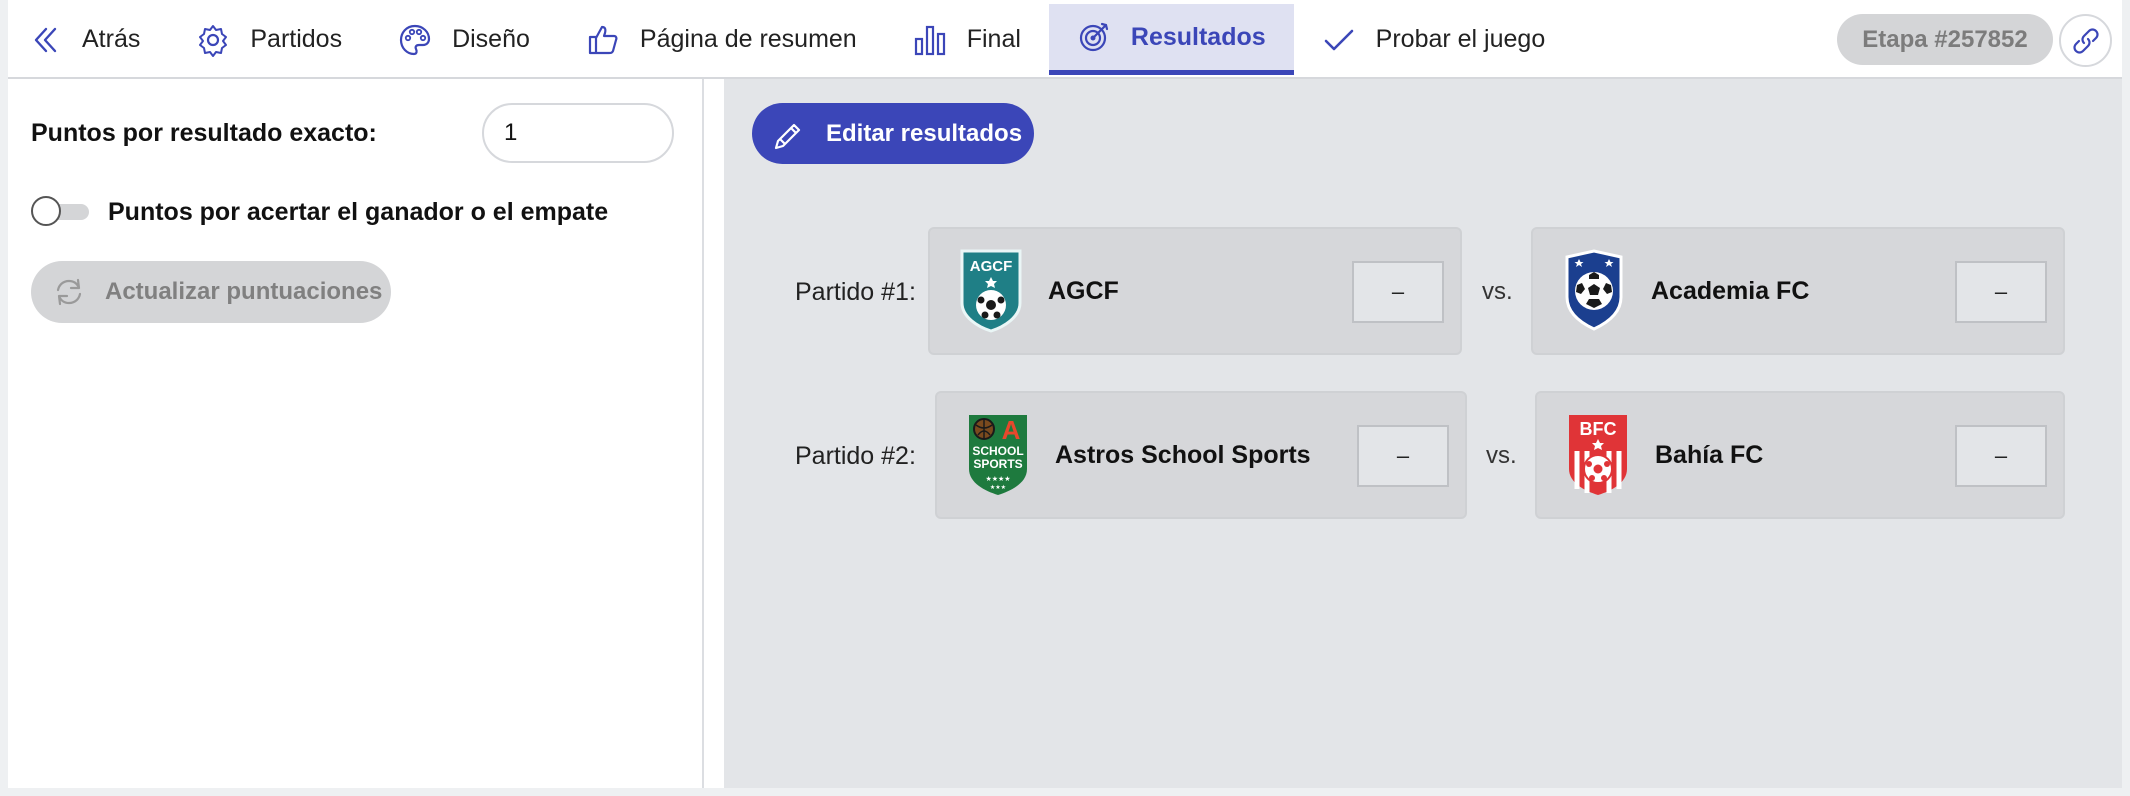 This screenshot has width=2130, height=796. I want to click on copy-link-button, so click(2085, 40).